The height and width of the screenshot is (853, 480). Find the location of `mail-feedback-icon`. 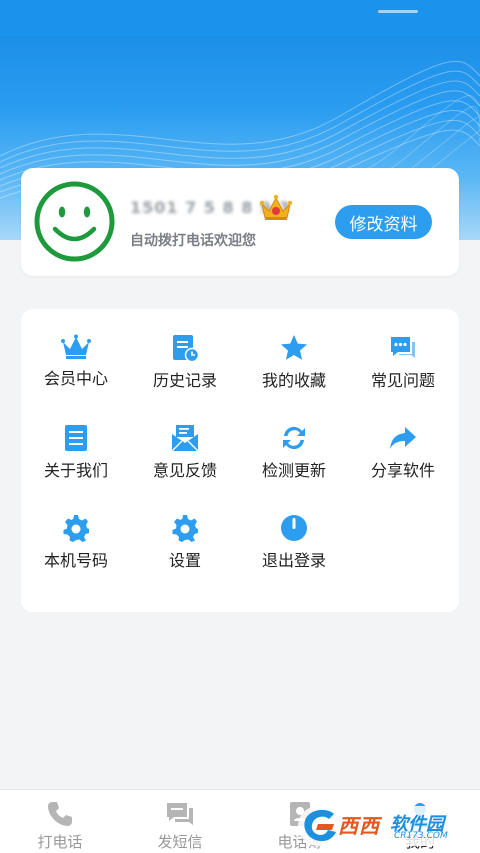

mail-feedback-icon is located at coordinates (185, 438).